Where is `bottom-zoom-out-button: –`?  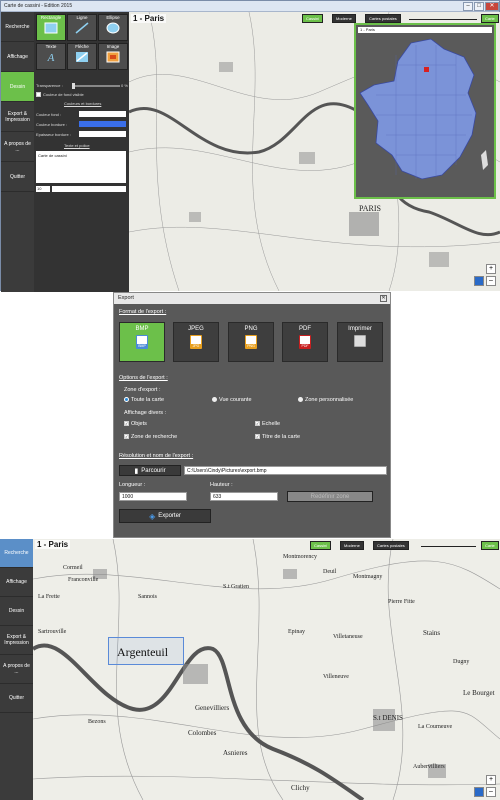 bottom-zoom-out-button: – is located at coordinates (491, 792).